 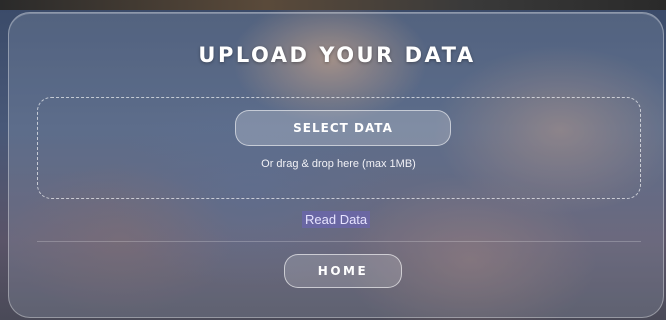 What do you see at coordinates (333, 5) in the screenshot?
I see `background-image-edge` at bounding box center [333, 5].